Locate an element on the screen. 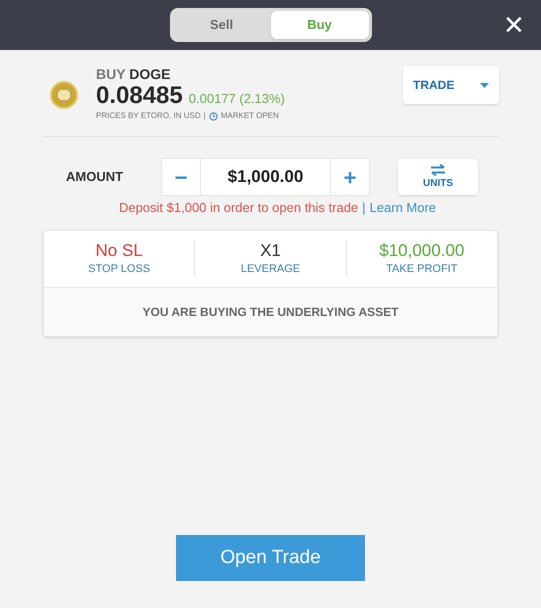  stat-value: No SL is located at coordinates (119, 250).